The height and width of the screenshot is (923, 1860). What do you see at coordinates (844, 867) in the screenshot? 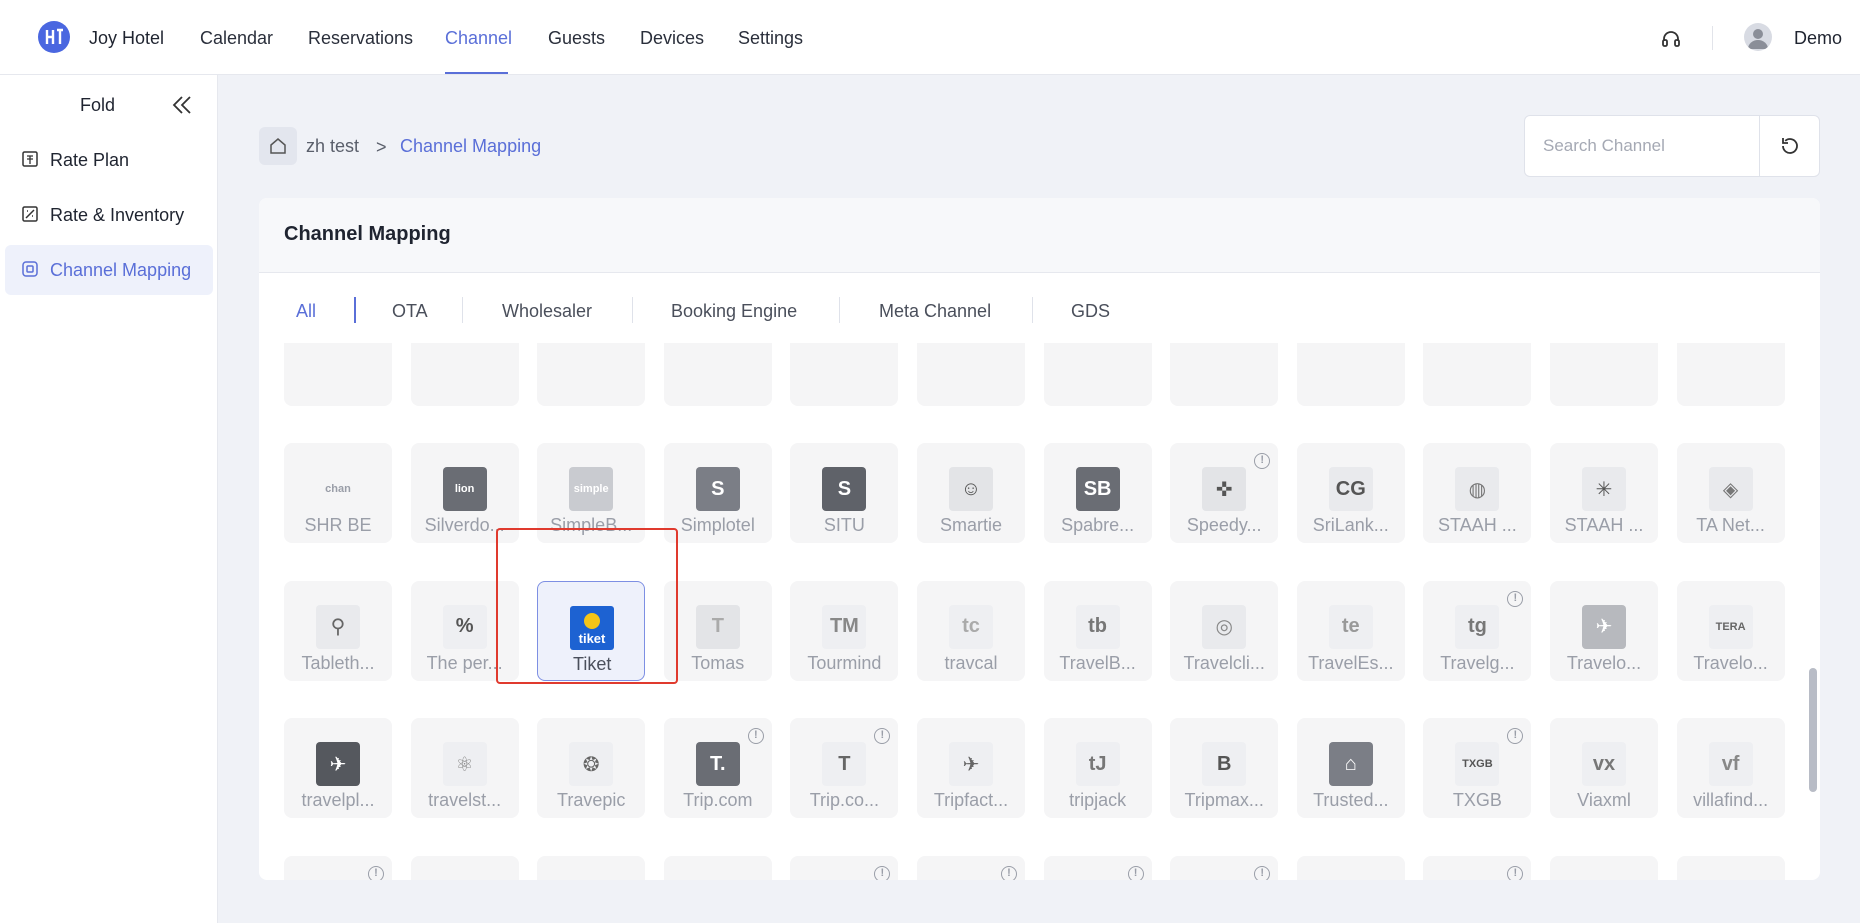
I see `channel-card: ▥...!` at bounding box center [844, 867].